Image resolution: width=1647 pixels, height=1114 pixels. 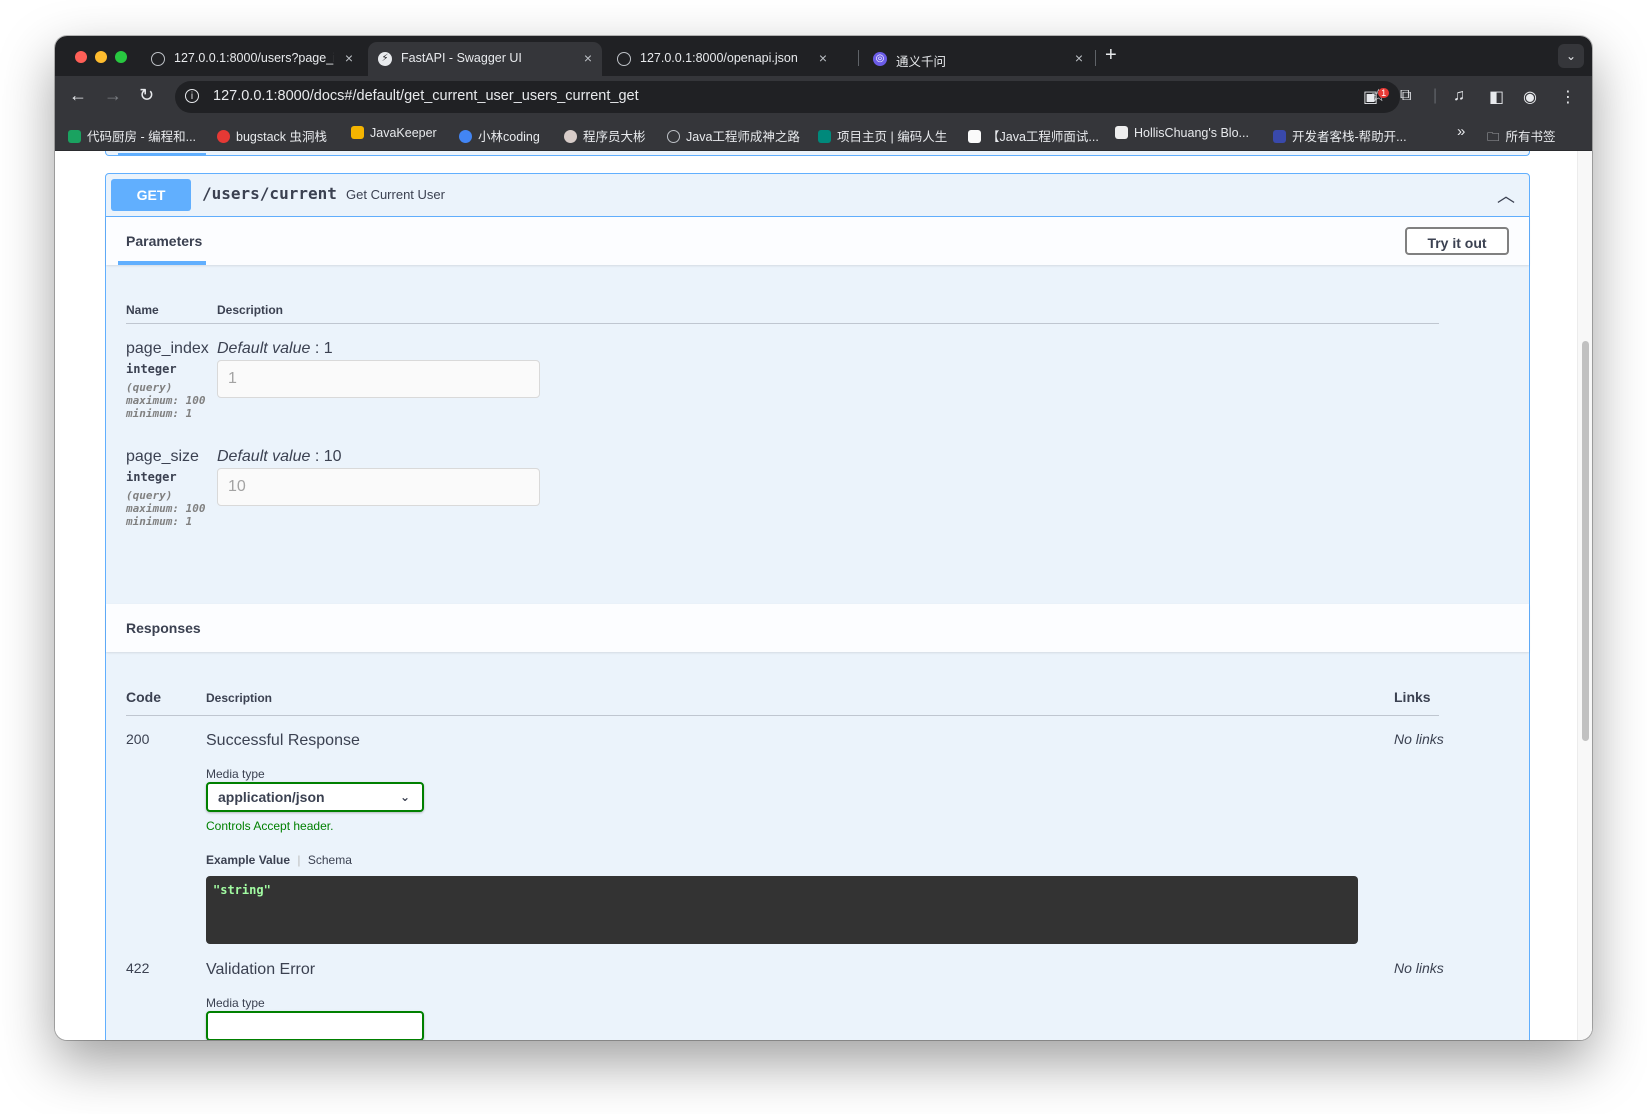 I want to click on media-type-select: application/json ⌄, so click(x=315, y=797).